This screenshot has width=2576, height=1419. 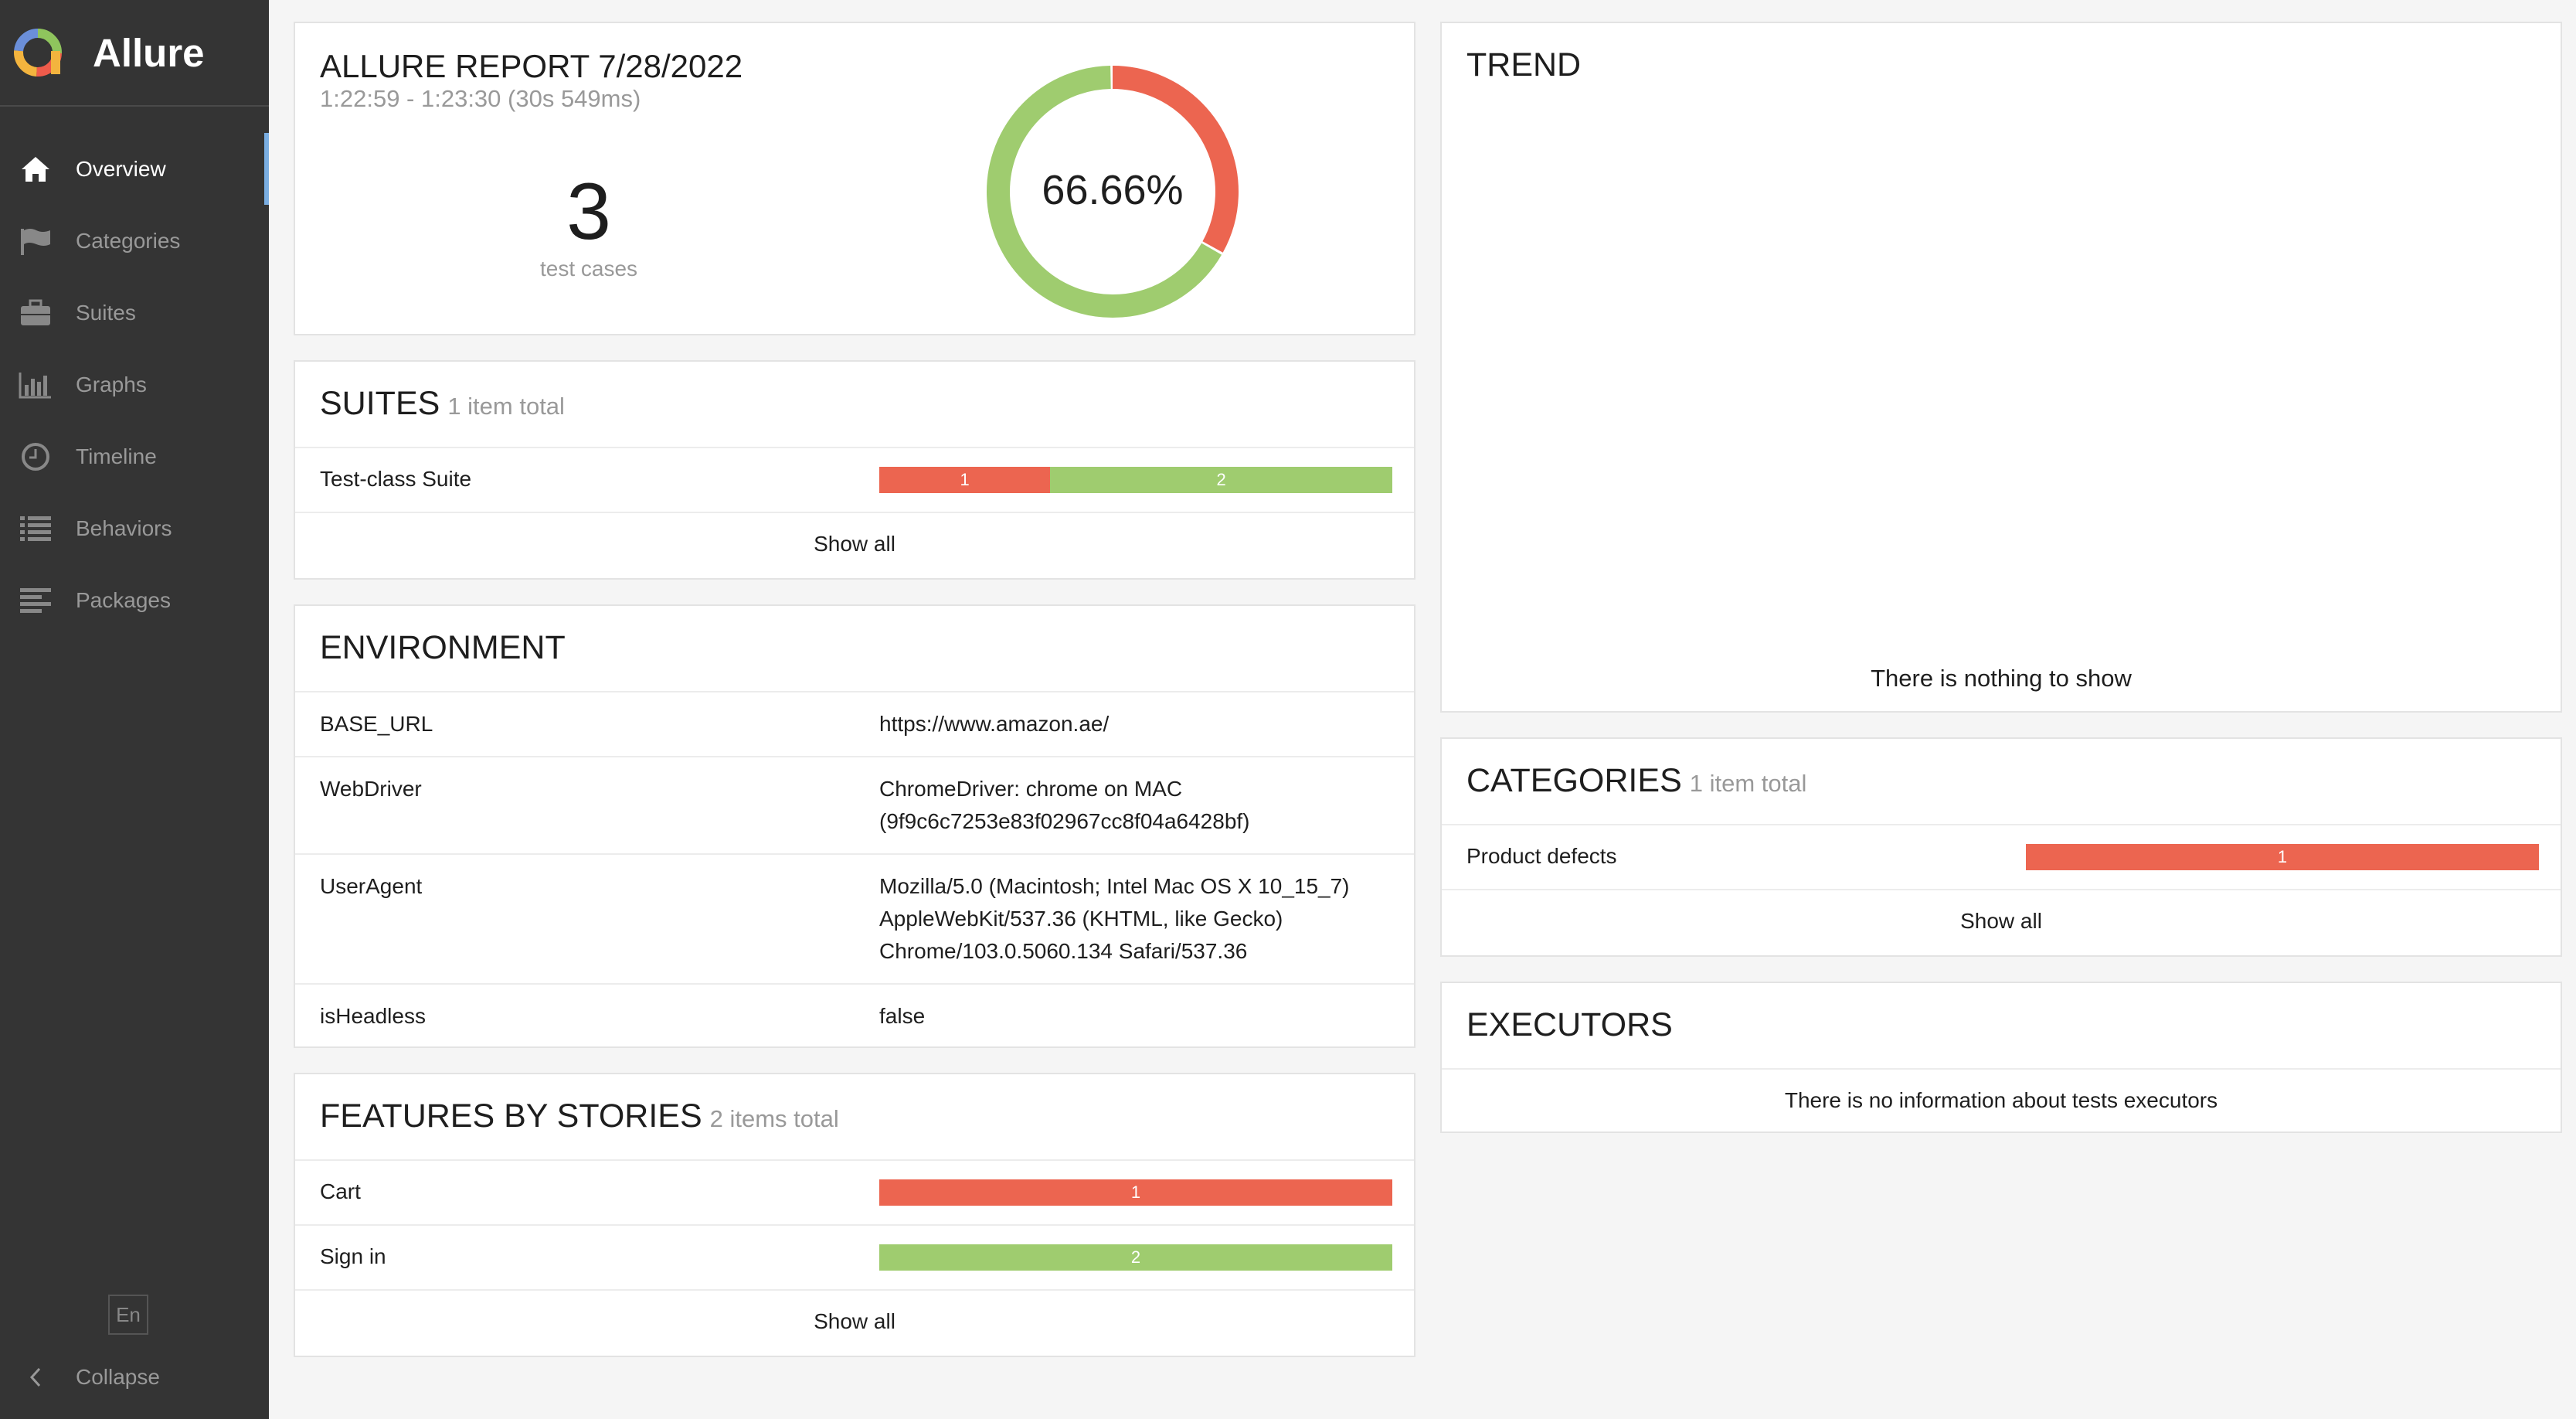 I want to click on brand: Allure, so click(x=134, y=53).